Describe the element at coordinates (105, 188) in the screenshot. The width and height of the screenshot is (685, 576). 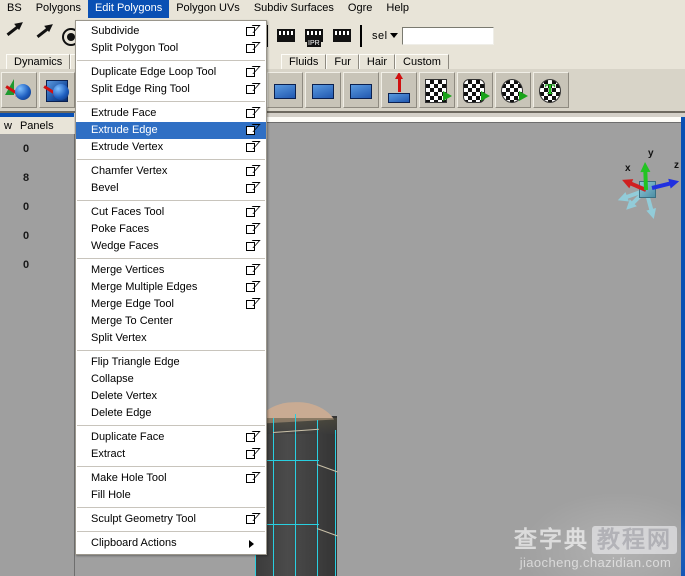
I see `menu-item-label: Bevel` at that location.